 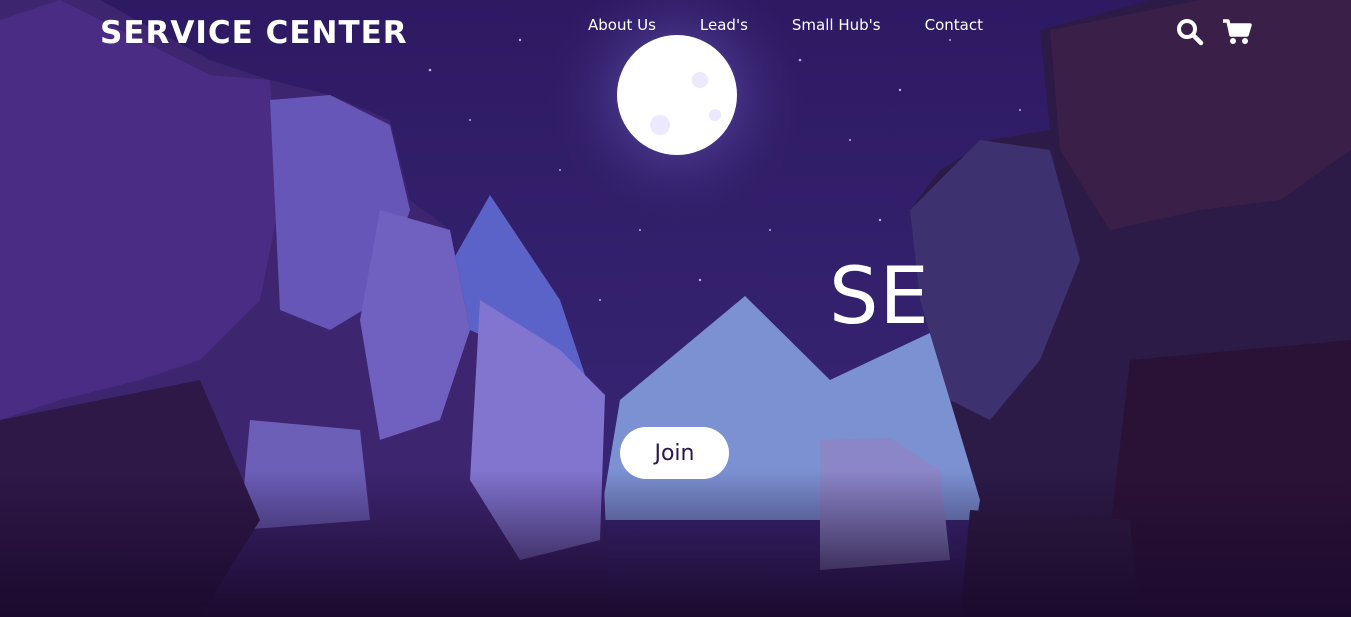 I want to click on search-icon, so click(x=1190, y=32).